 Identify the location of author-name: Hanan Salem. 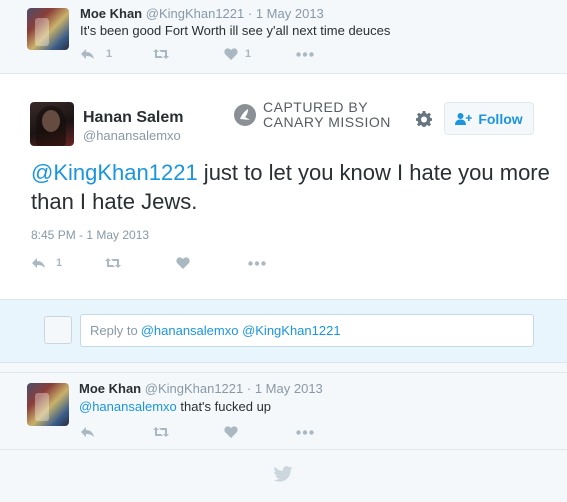
(133, 118).